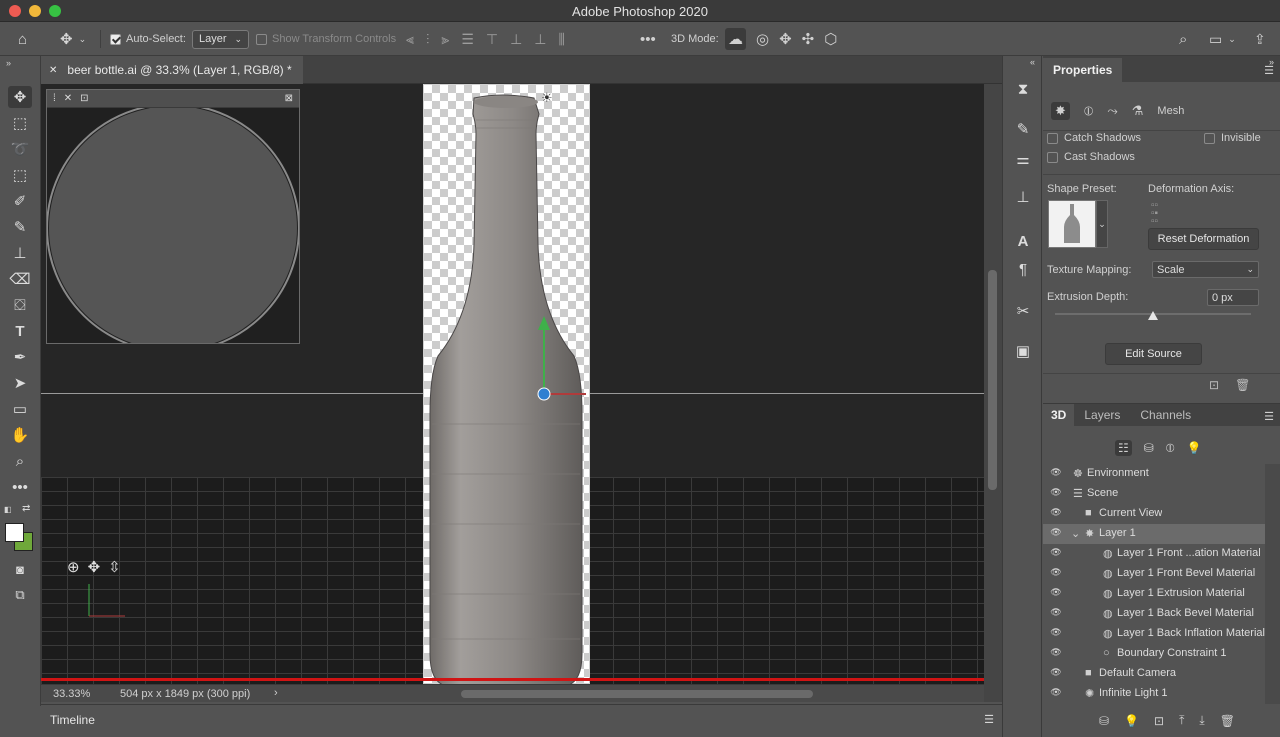  I want to click on scene-tree-item: 👁 ⌄ ✸ Layer 1, so click(1154, 534).